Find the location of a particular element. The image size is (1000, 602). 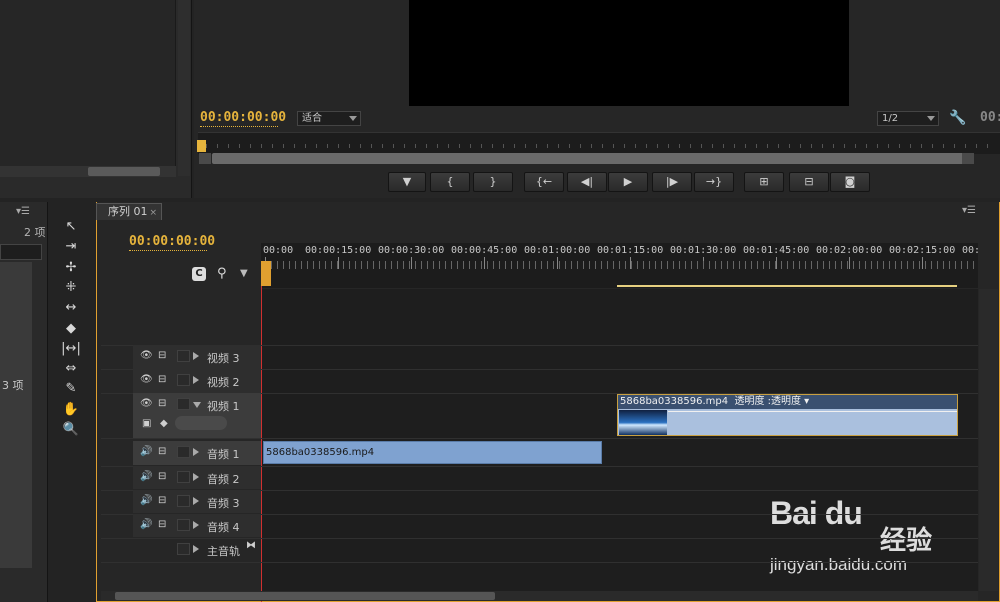

fit-select: 适合 is located at coordinates (329, 118).